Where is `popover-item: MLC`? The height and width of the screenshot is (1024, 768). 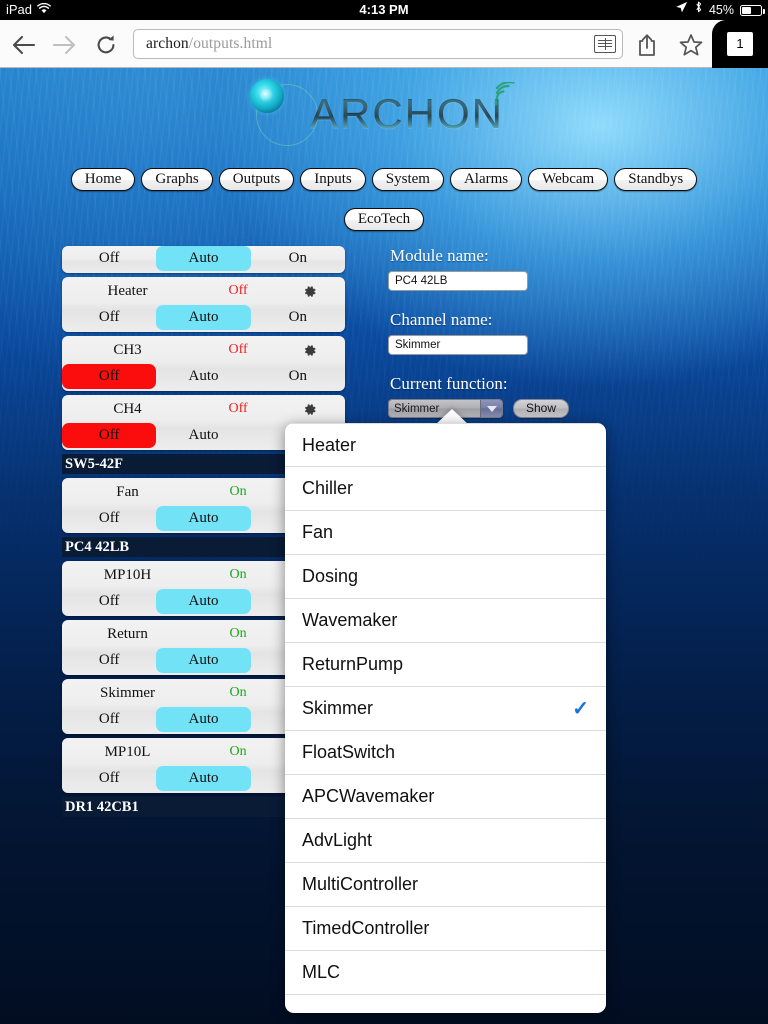 popover-item: MLC is located at coordinates (445, 973).